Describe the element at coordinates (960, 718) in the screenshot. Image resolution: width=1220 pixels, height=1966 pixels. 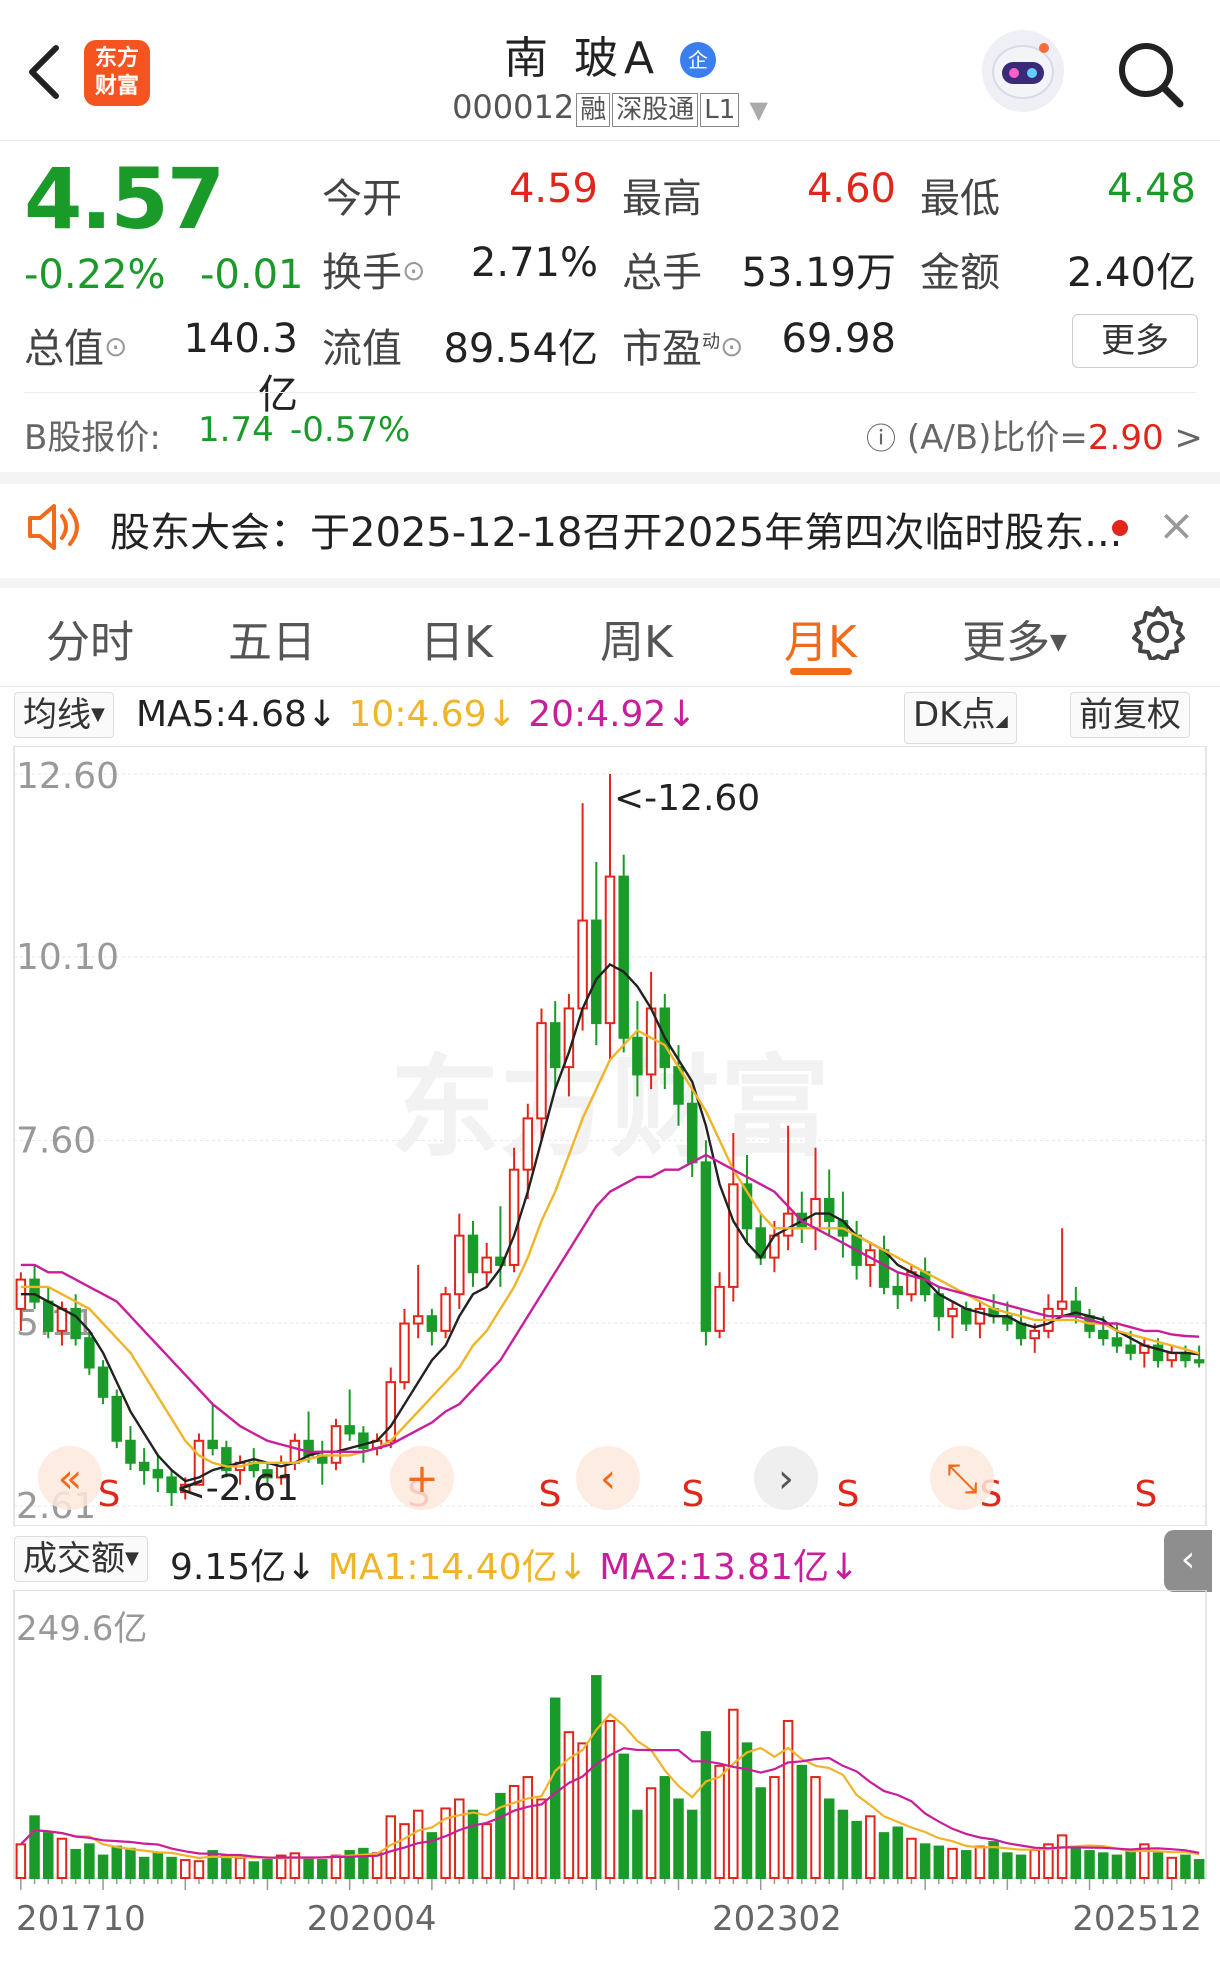
I see `dk-point-button: DK点◢` at that location.